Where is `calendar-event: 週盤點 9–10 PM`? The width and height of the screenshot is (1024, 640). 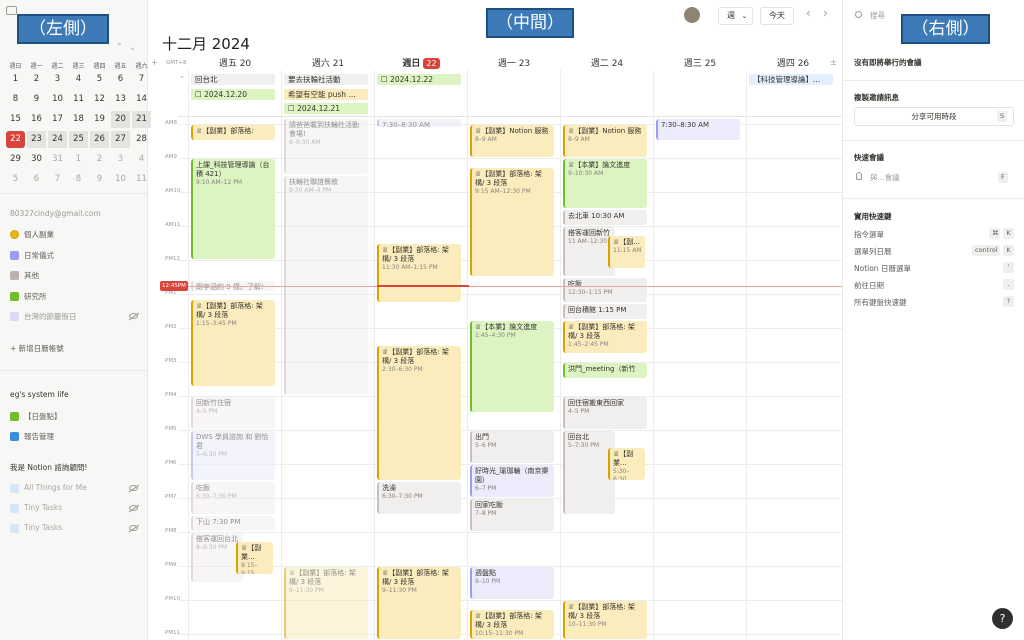
calendar-event: 週盤點 9–10 PM is located at coordinates (512, 583).